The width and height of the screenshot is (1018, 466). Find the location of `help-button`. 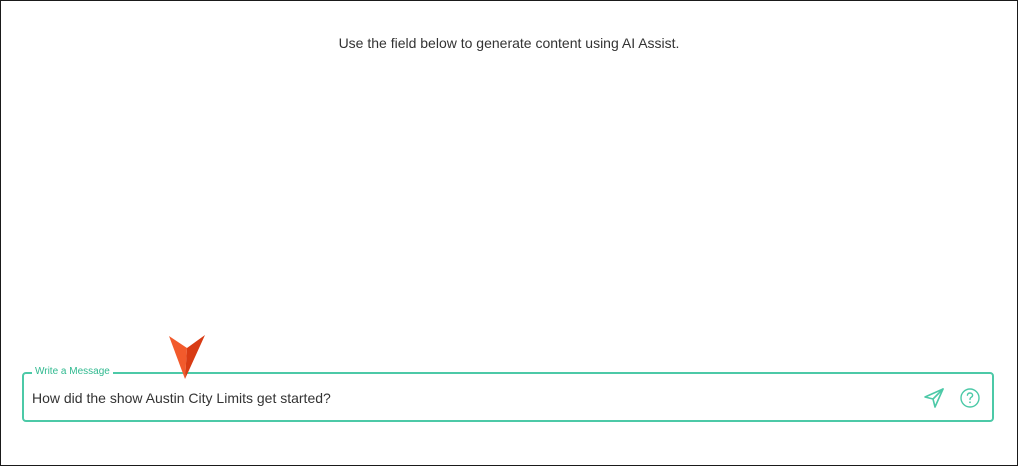

help-button is located at coordinates (970, 398).